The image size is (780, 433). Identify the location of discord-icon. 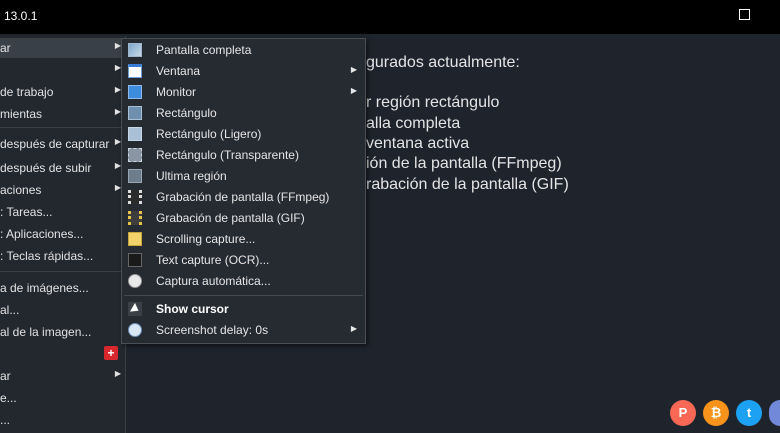
(774, 413).